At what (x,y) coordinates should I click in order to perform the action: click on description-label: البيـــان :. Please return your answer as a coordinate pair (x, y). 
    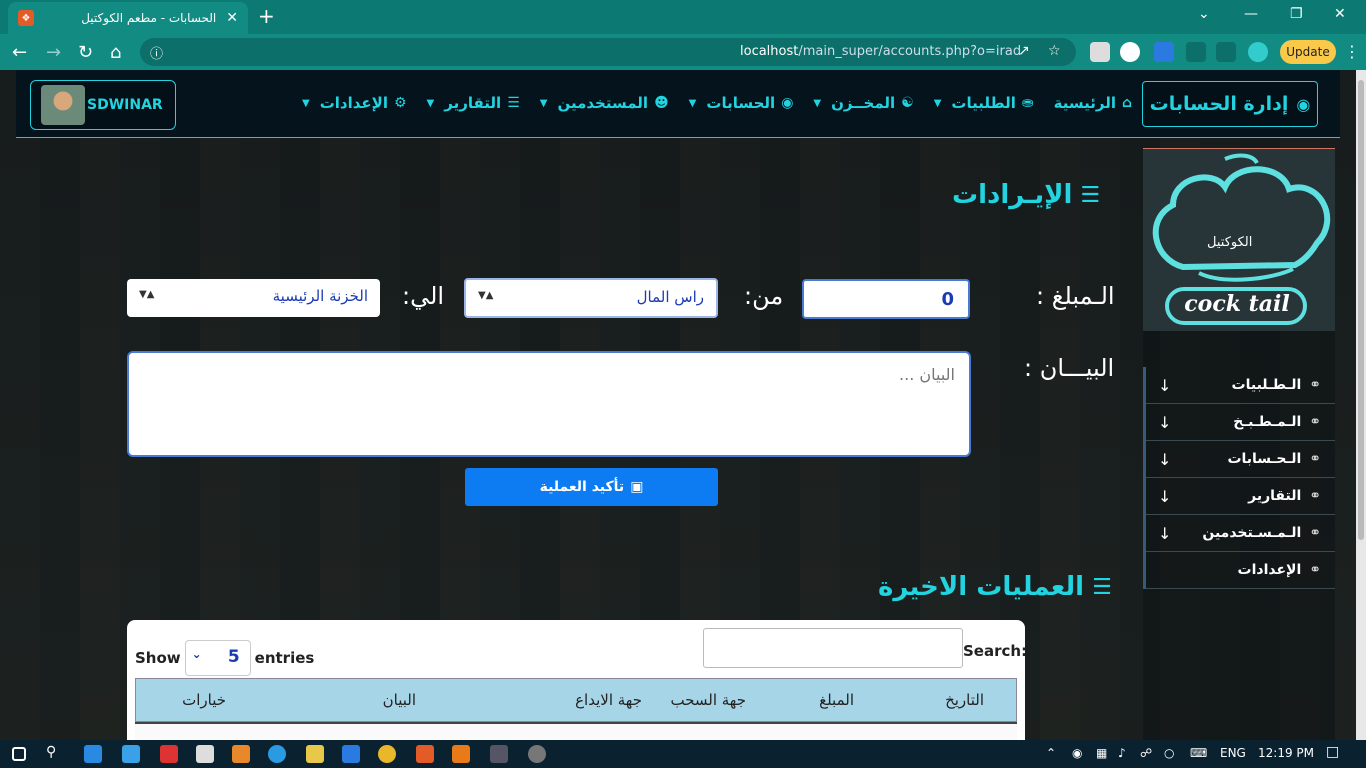
    Looking at the image, I should click on (1069, 368).